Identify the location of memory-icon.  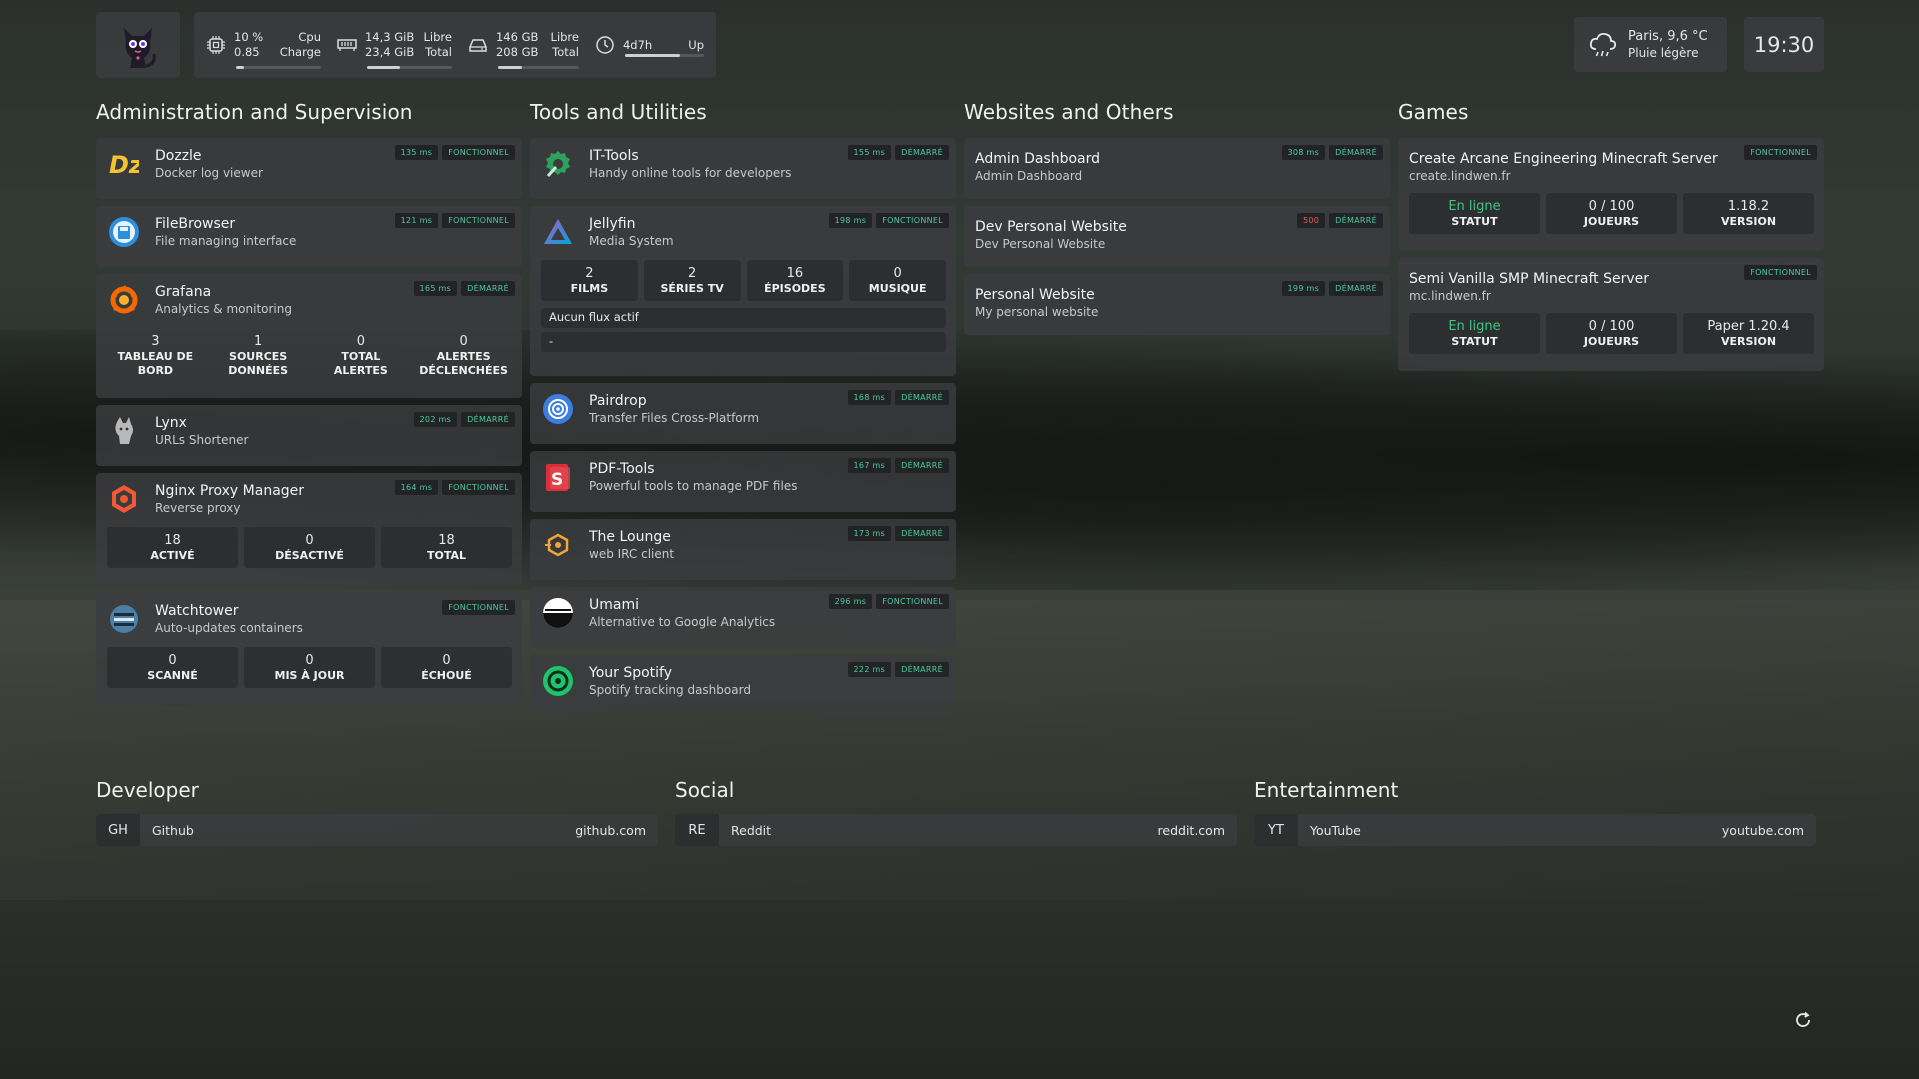
(347, 45).